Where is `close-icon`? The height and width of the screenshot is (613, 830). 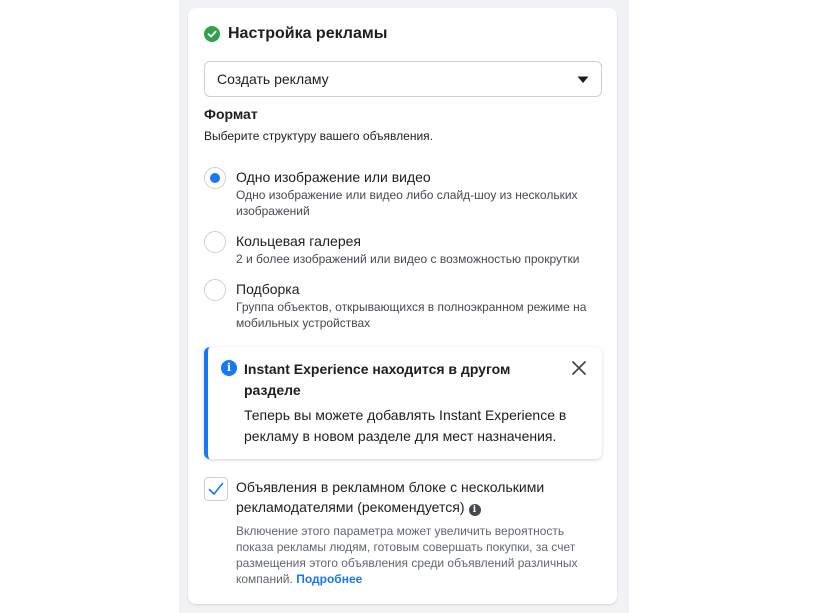
close-icon is located at coordinates (579, 368).